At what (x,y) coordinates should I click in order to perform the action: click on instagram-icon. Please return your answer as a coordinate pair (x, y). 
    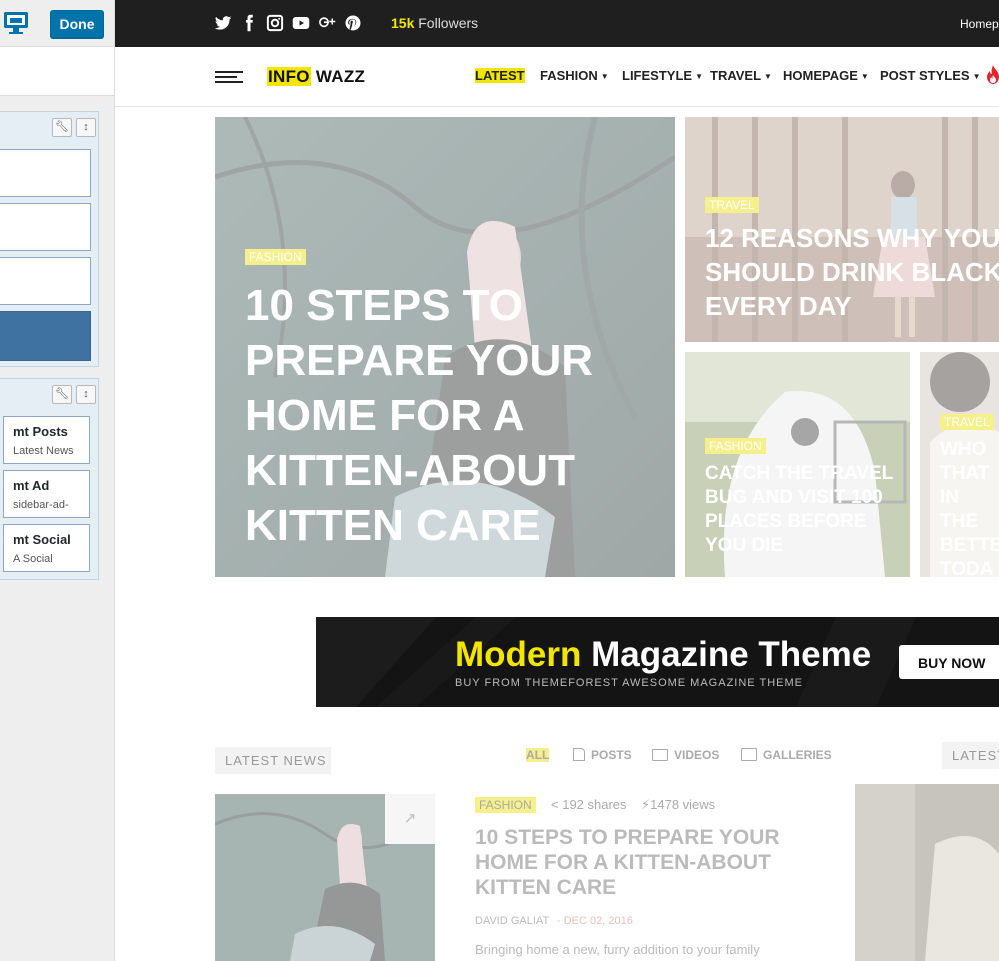
    Looking at the image, I should click on (275, 23).